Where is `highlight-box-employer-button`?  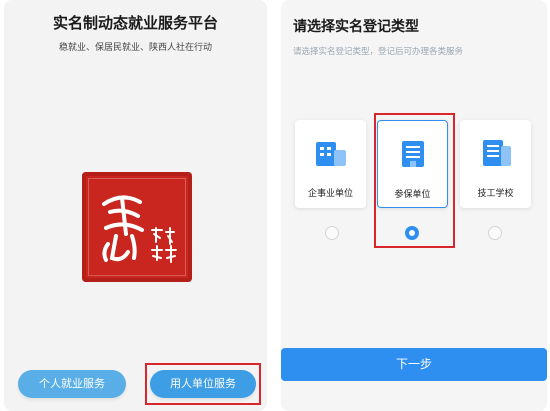
highlight-box-employer-button is located at coordinates (203, 384).